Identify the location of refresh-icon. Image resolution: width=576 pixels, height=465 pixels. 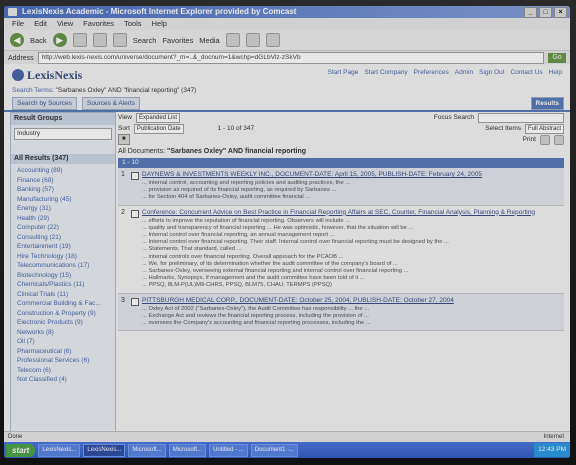
(99, 40).